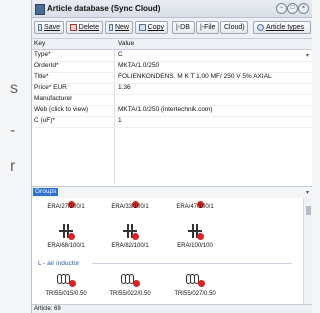 The height and width of the screenshot is (313, 320). I want to click on minimize-button: −, so click(281, 8).